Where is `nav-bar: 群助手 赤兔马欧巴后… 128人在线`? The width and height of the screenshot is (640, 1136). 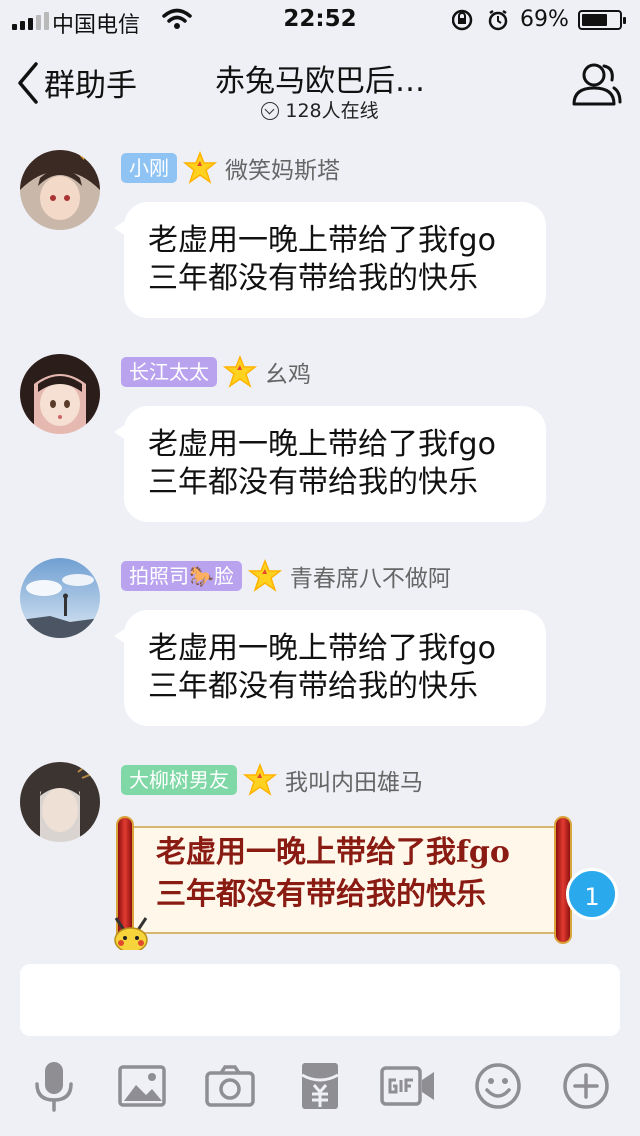
nav-bar: 群助手 赤兔马欧巴后… 128人在线 is located at coordinates (320, 84).